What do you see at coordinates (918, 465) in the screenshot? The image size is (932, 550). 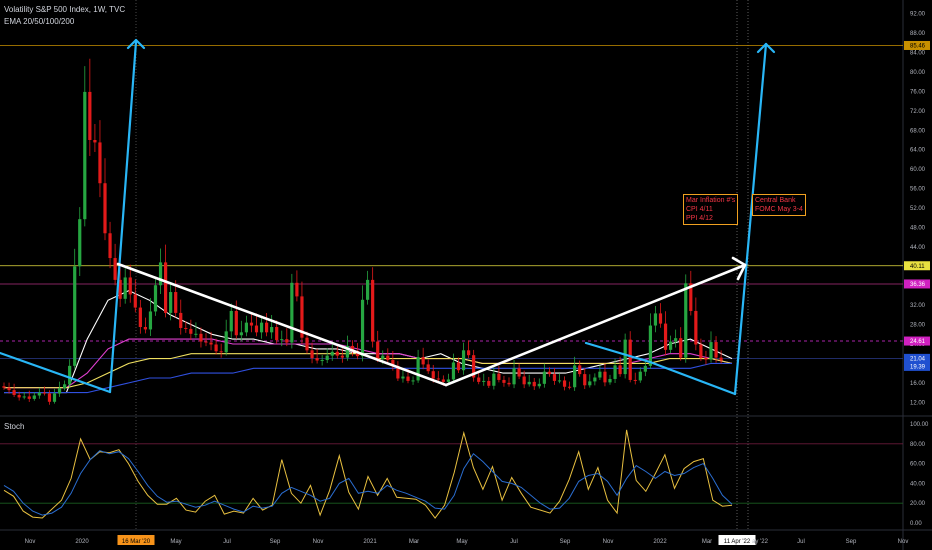 I see `stoch-tick-label: 60.00` at bounding box center [918, 465].